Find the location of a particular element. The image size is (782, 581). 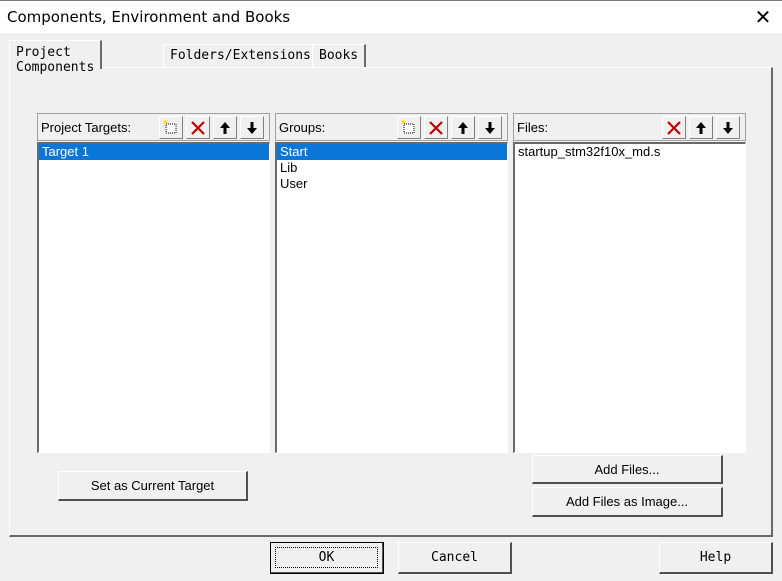

delete-file-button is located at coordinates (674, 127).